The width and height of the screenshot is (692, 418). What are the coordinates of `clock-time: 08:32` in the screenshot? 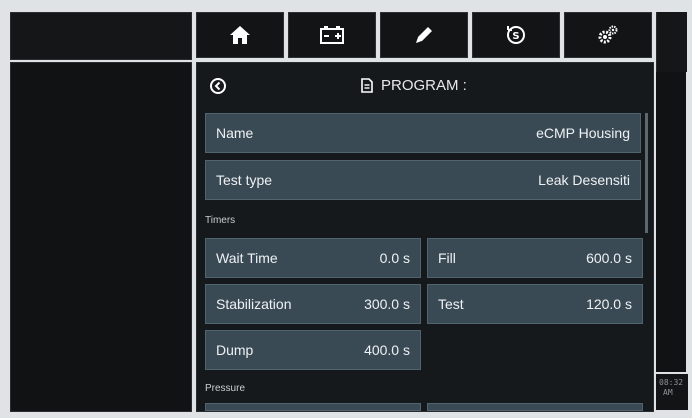 It's located at (671, 382).